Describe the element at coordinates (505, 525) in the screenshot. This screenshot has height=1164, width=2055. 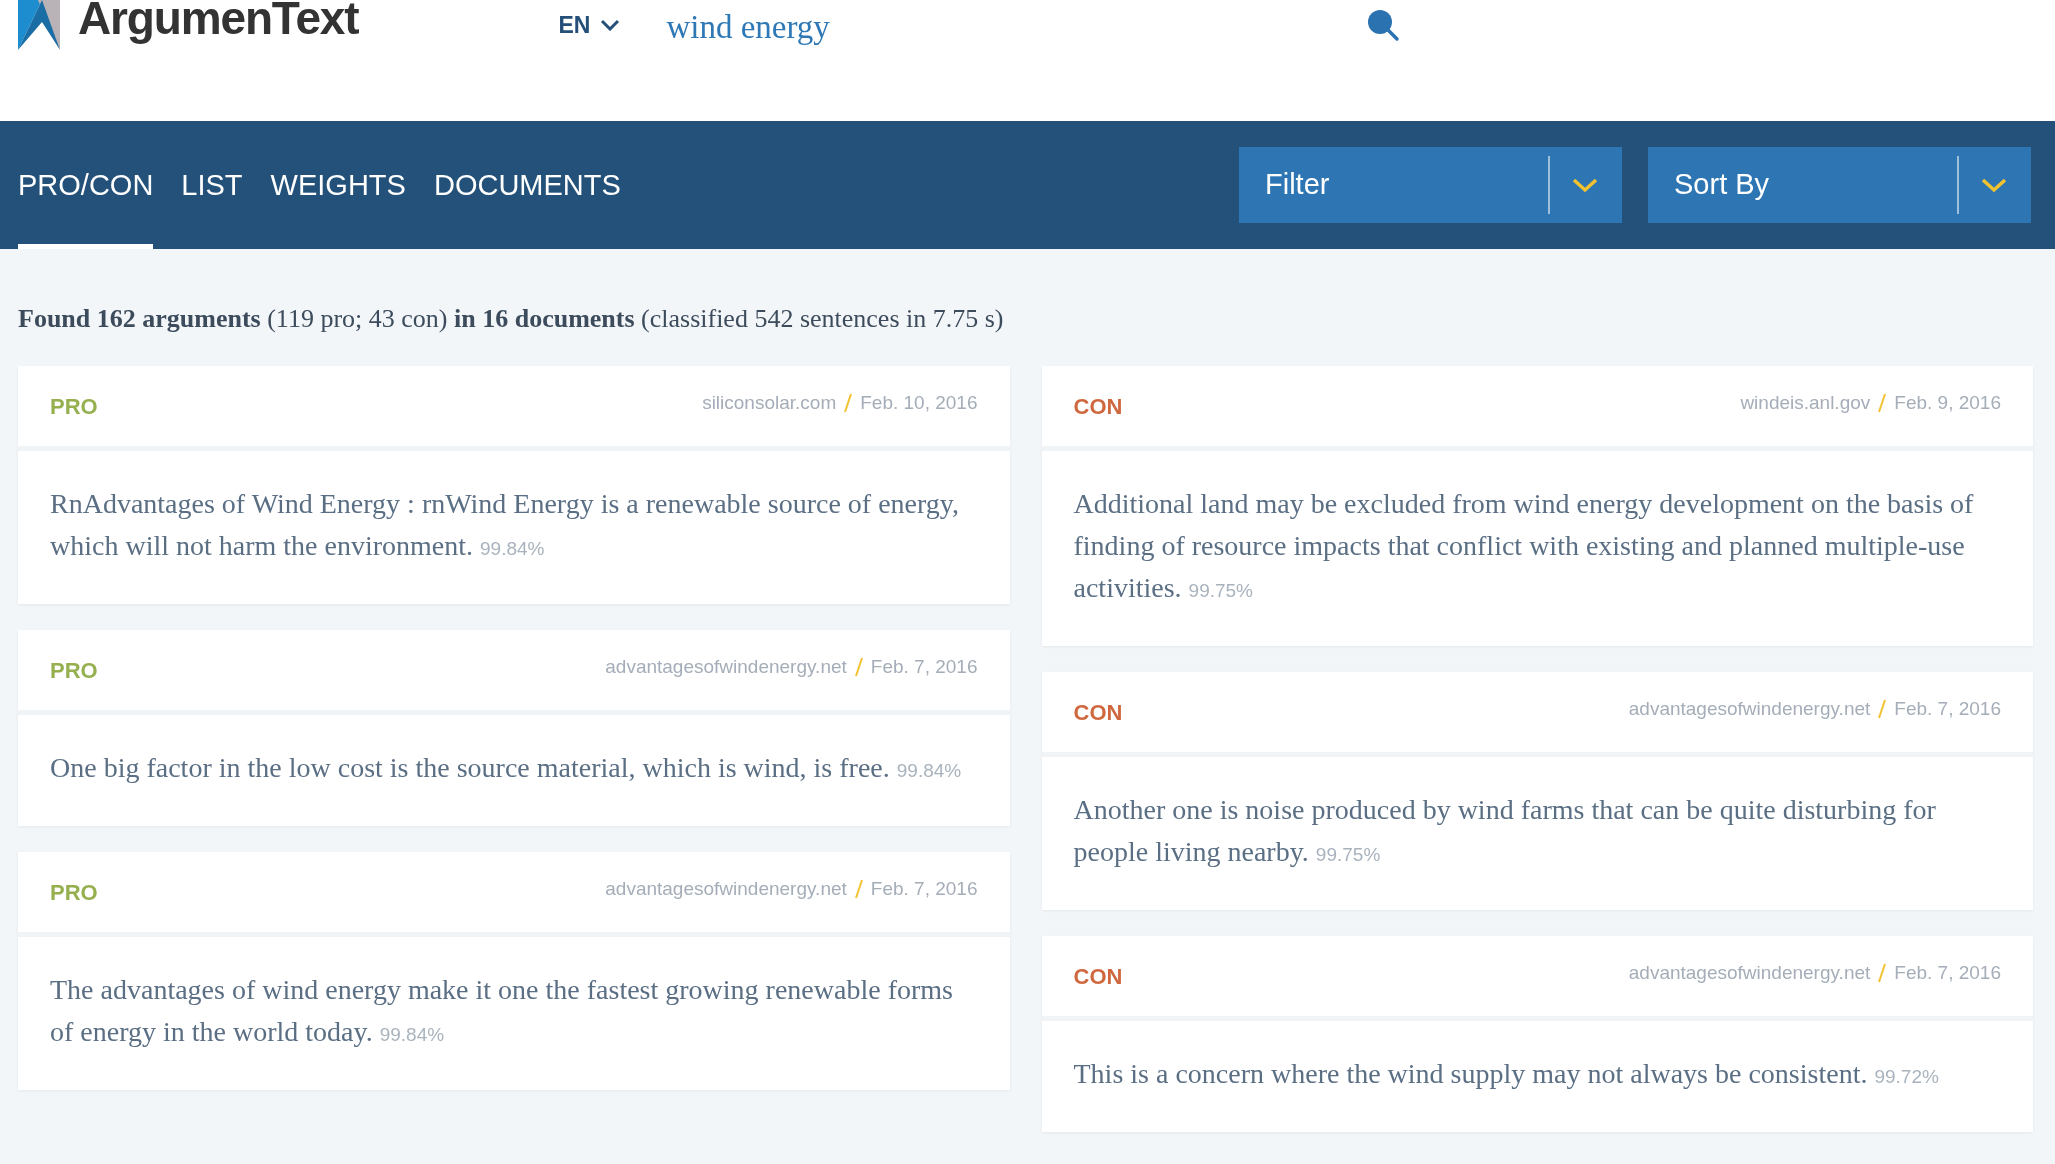
I see `argument-text: RnAdvantages of Wind Energy : rnWind Energy is a renewable source of energy, which will not harm the environment. 99.84%` at that location.